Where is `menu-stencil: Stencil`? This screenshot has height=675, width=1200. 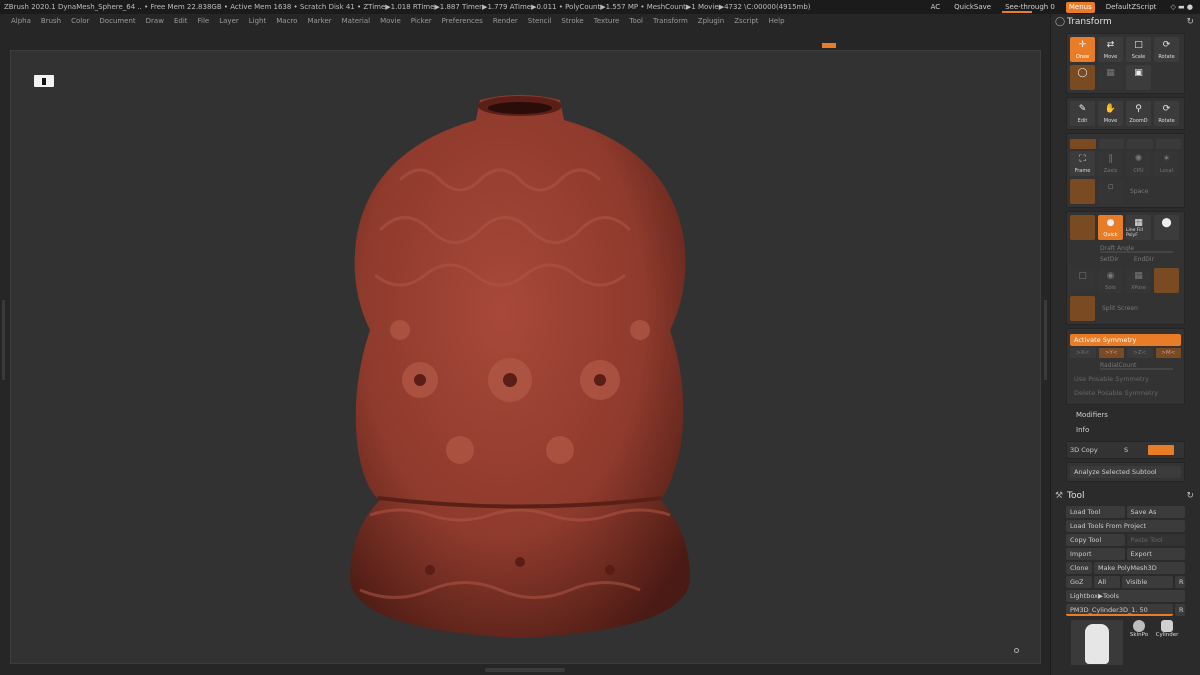 menu-stencil: Stencil is located at coordinates (540, 21).